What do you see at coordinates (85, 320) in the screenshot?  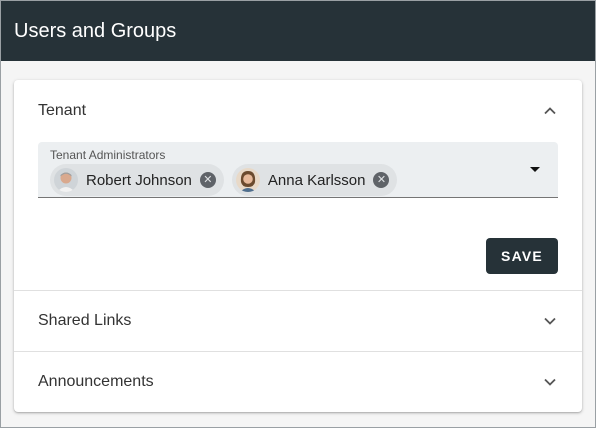 I see `panel-shared-links-title: Shared Links` at bounding box center [85, 320].